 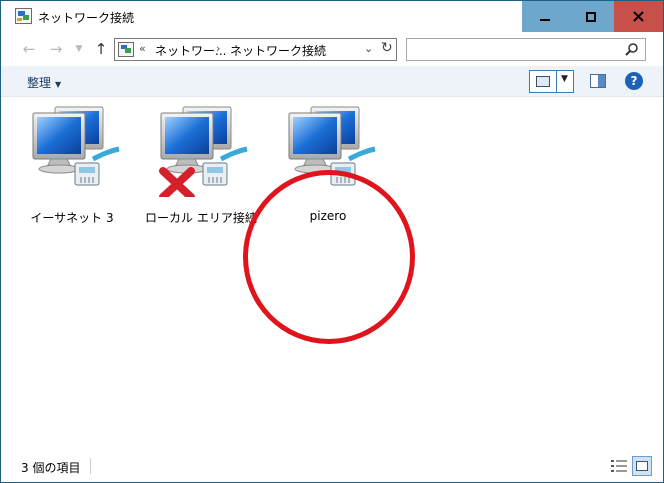 What do you see at coordinates (332, 466) in the screenshot?
I see `status-bar: 3 個の項目` at bounding box center [332, 466].